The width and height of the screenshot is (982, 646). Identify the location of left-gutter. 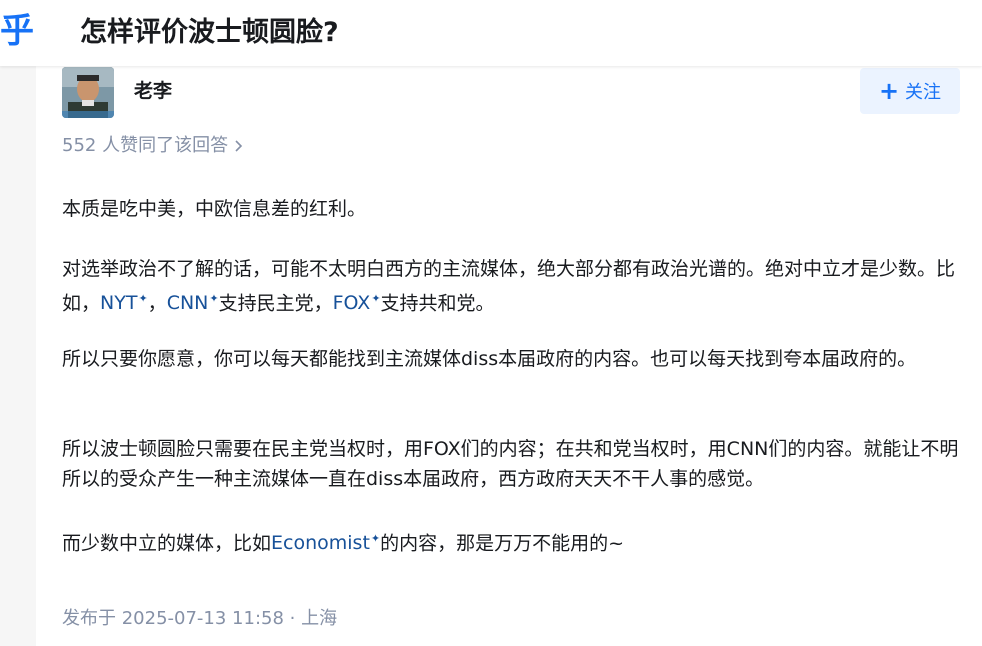
(18, 356).